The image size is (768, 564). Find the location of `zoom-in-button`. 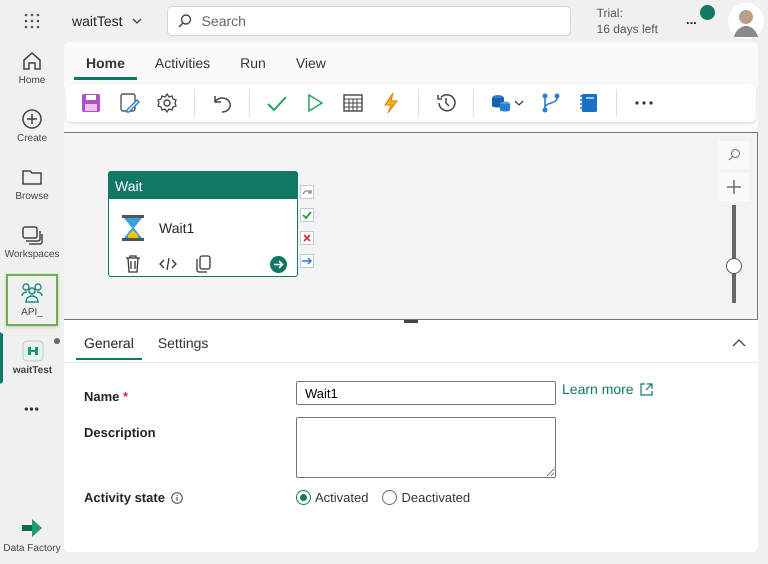

zoom-in-button is located at coordinates (734, 187).